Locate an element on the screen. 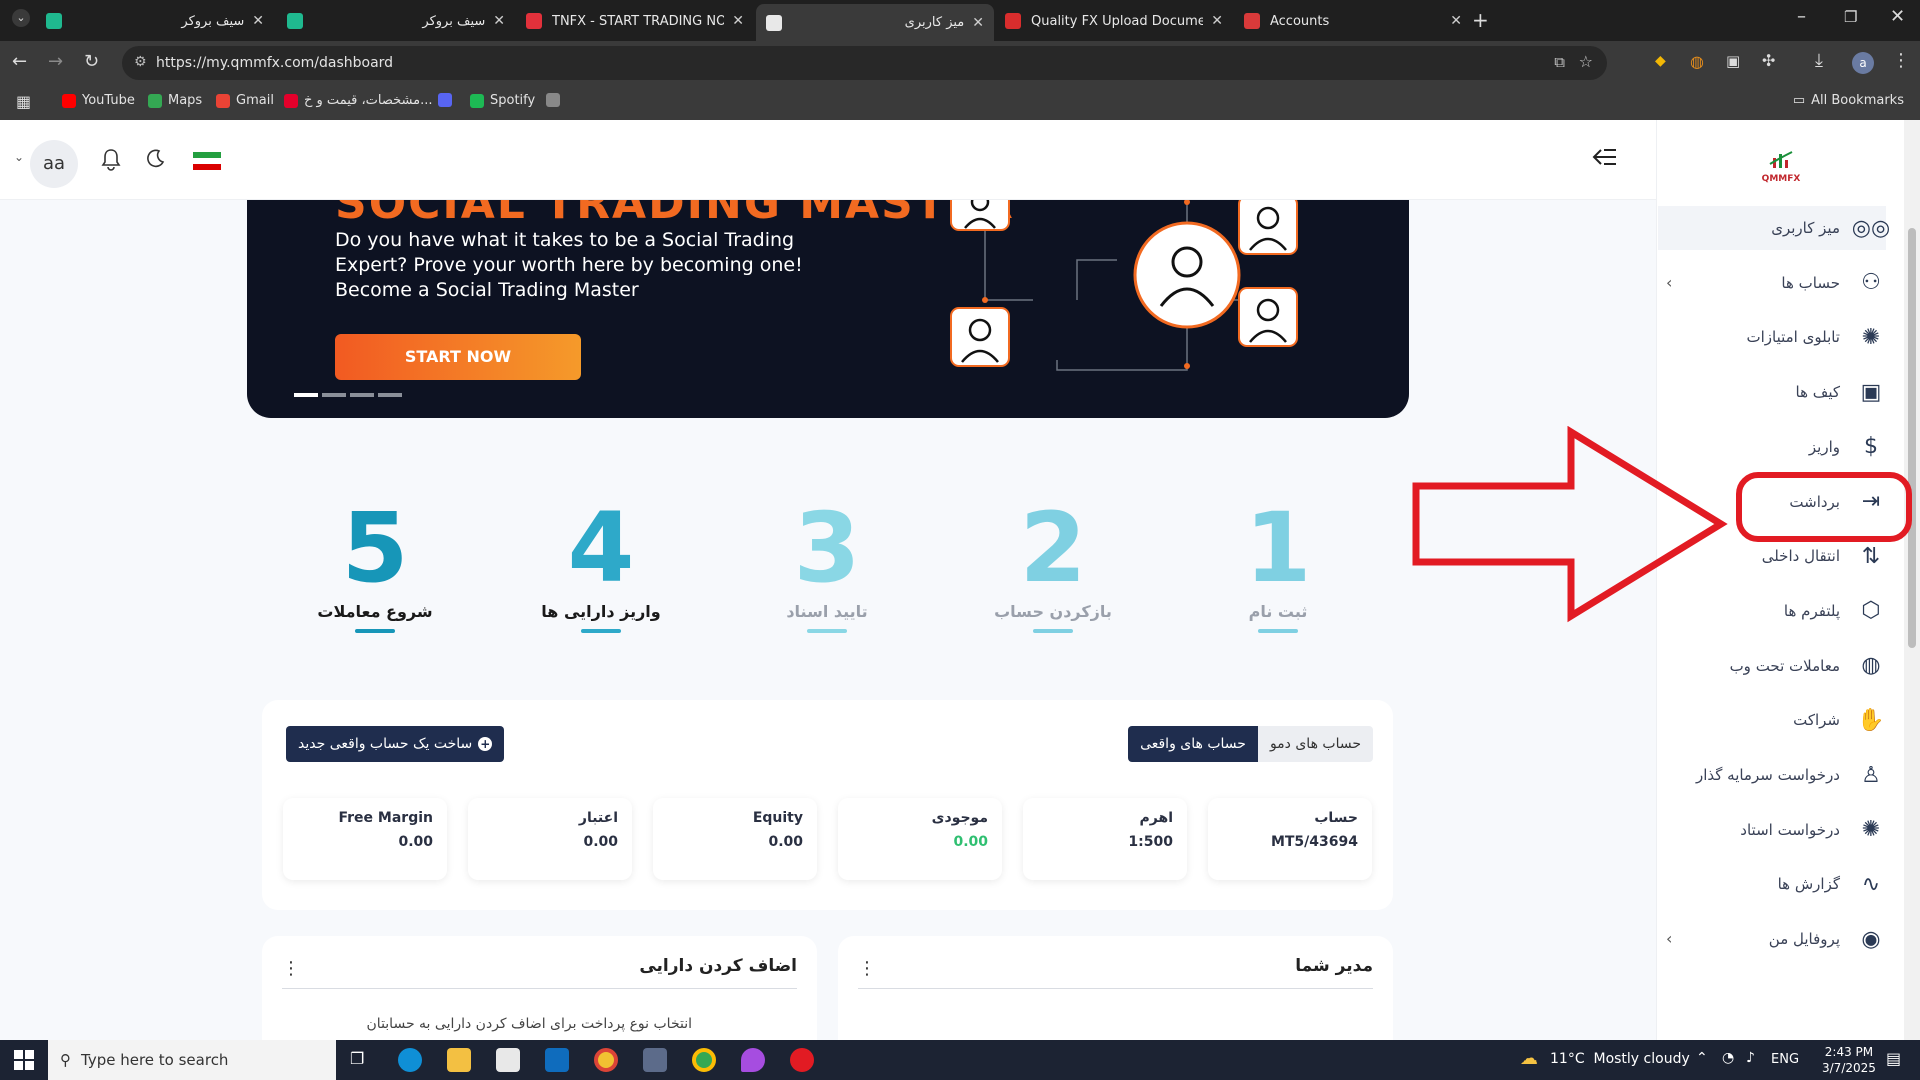 The width and height of the screenshot is (1920, 1080). sidebar-item: شراکت ✋ is located at coordinates (1772, 720).